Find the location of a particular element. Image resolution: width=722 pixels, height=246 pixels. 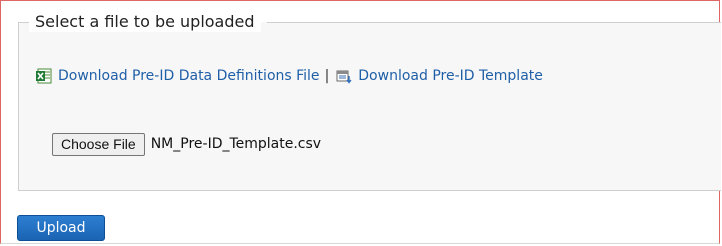

download-template-link: Download Pre-ID Template is located at coordinates (439, 76).